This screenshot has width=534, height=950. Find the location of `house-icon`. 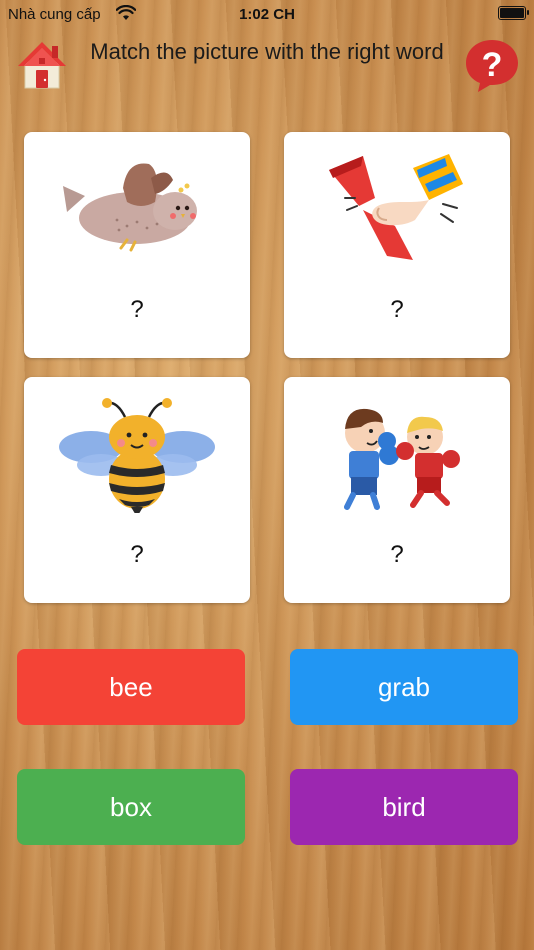

house-icon is located at coordinates (42, 65).